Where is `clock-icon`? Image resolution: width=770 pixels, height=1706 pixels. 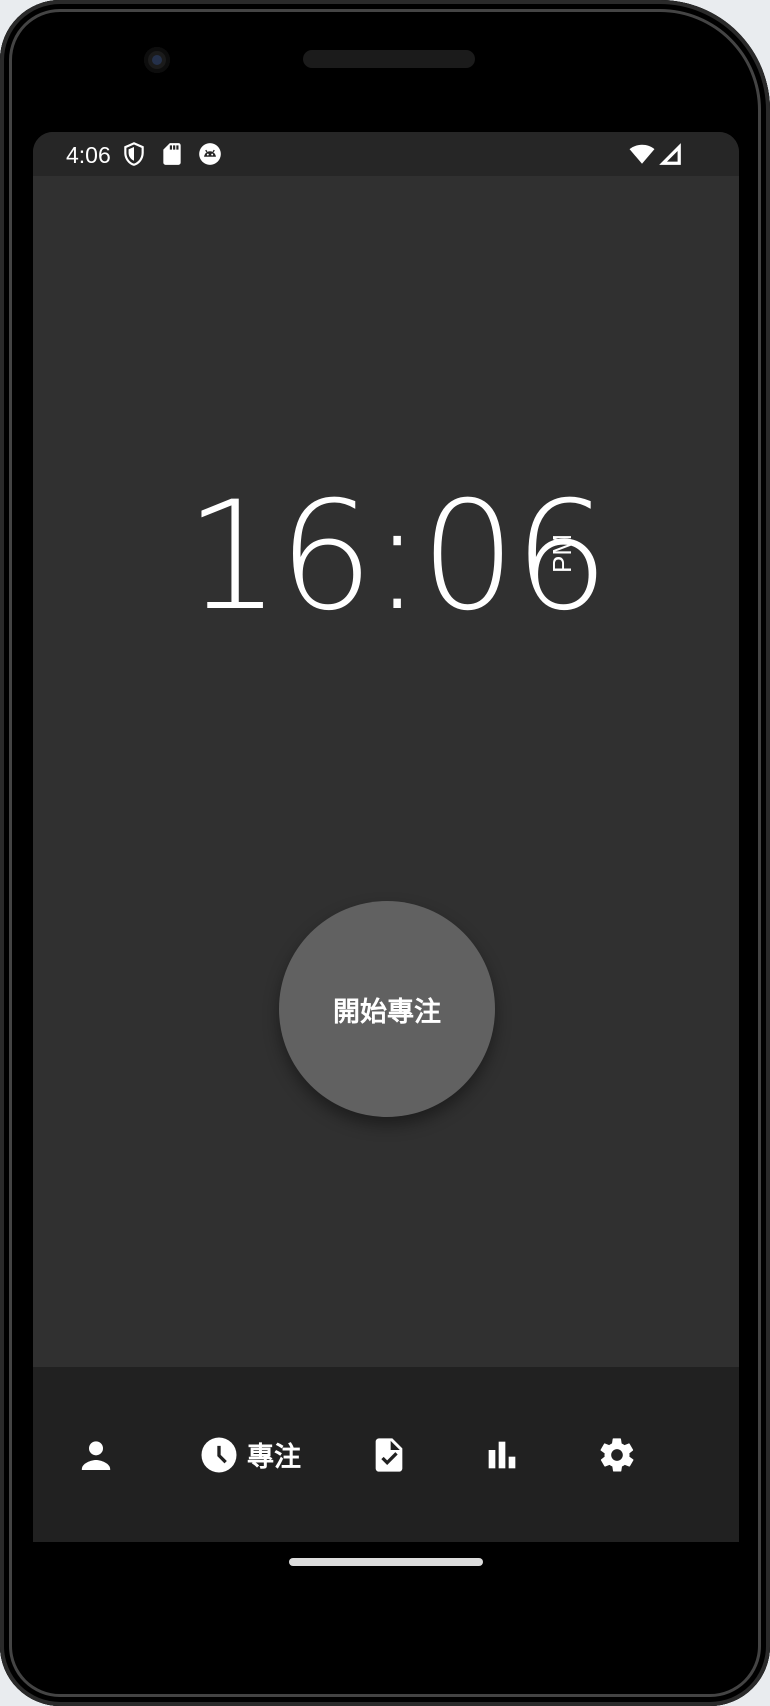
clock-icon is located at coordinates (219, 1455).